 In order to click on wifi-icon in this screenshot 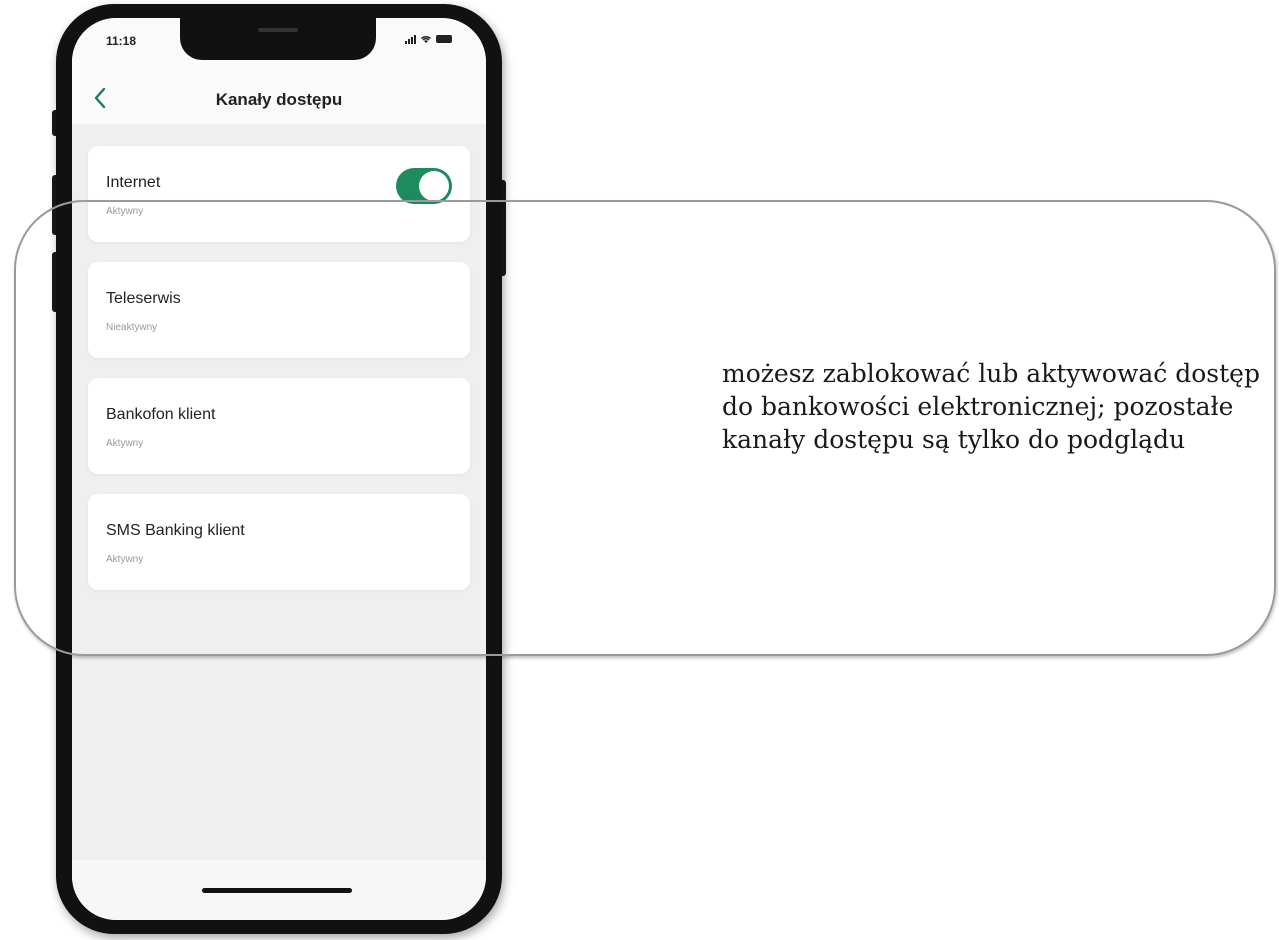, I will do `click(426, 39)`.